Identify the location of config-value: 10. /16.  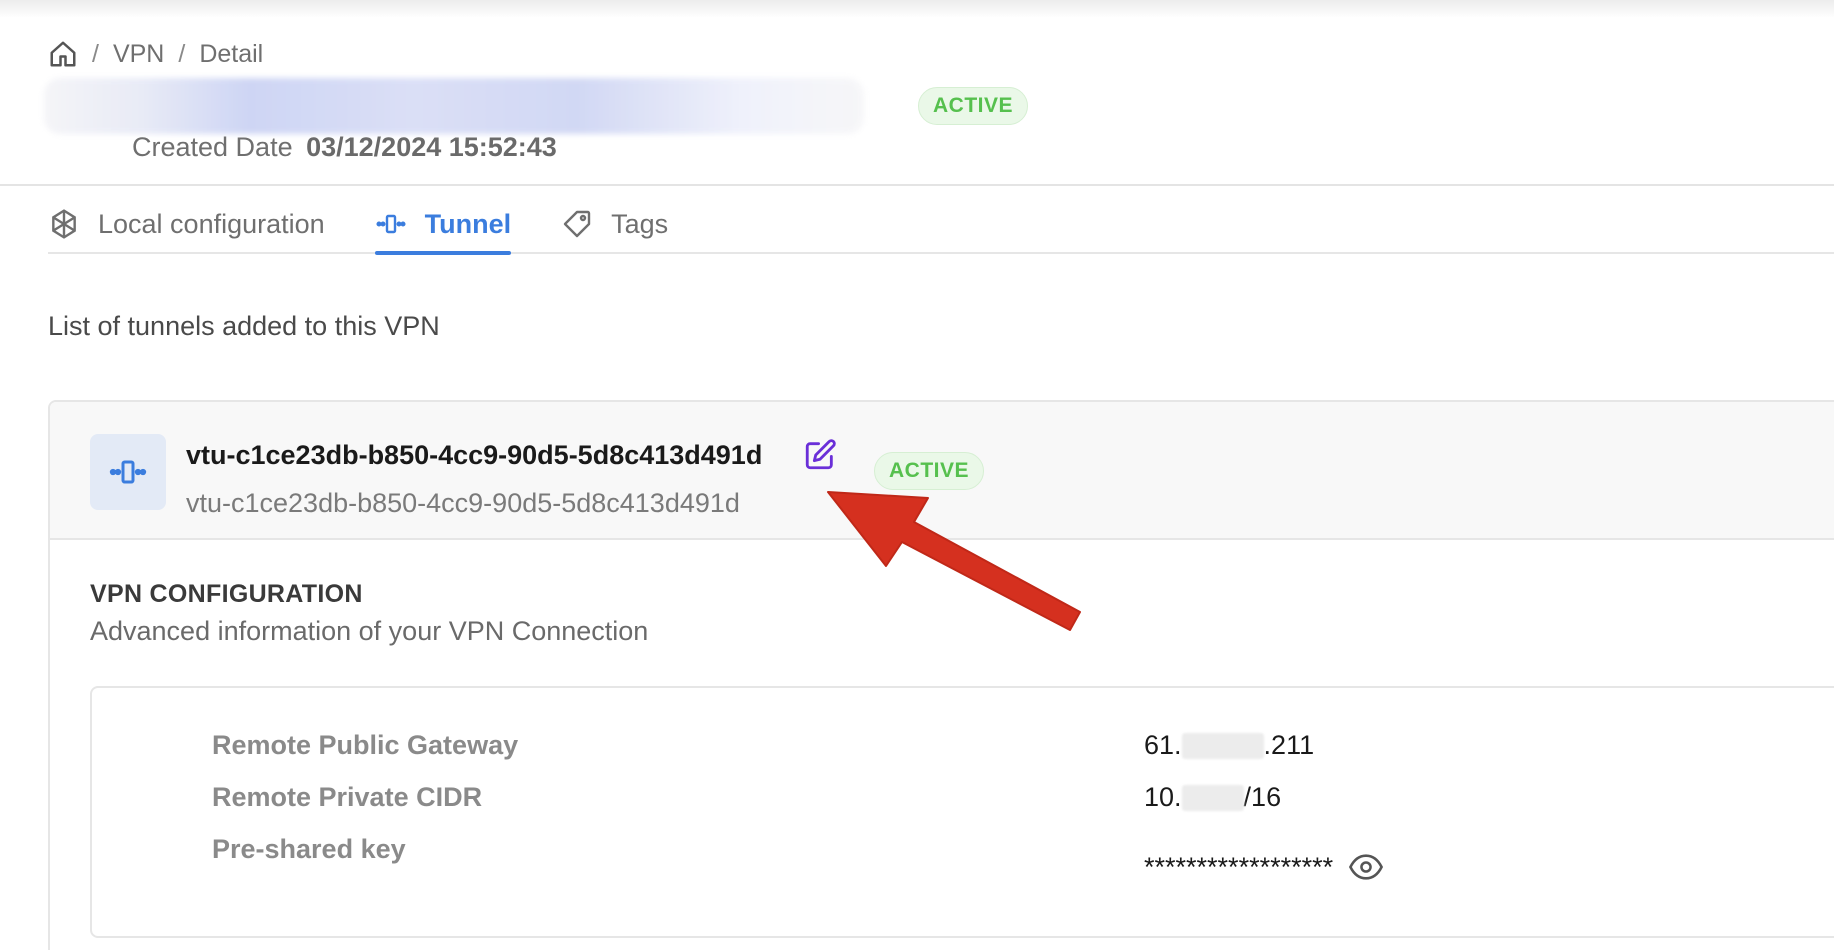
(1212, 797).